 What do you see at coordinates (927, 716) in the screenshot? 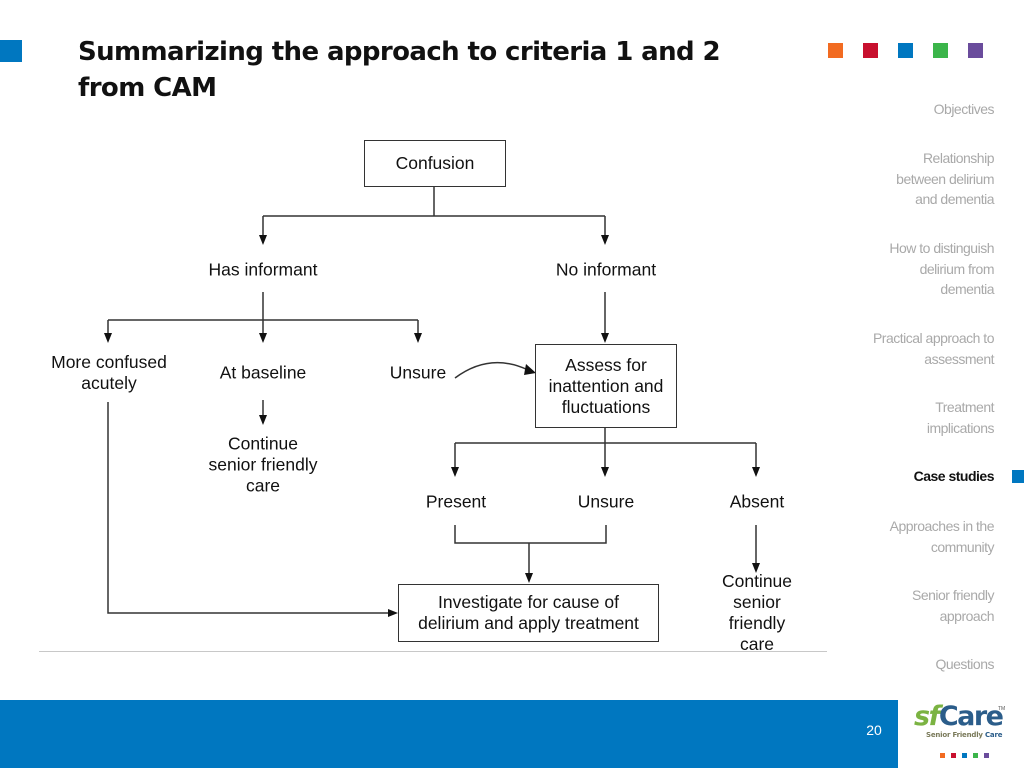
I see `logo-sf: sf` at bounding box center [927, 716].